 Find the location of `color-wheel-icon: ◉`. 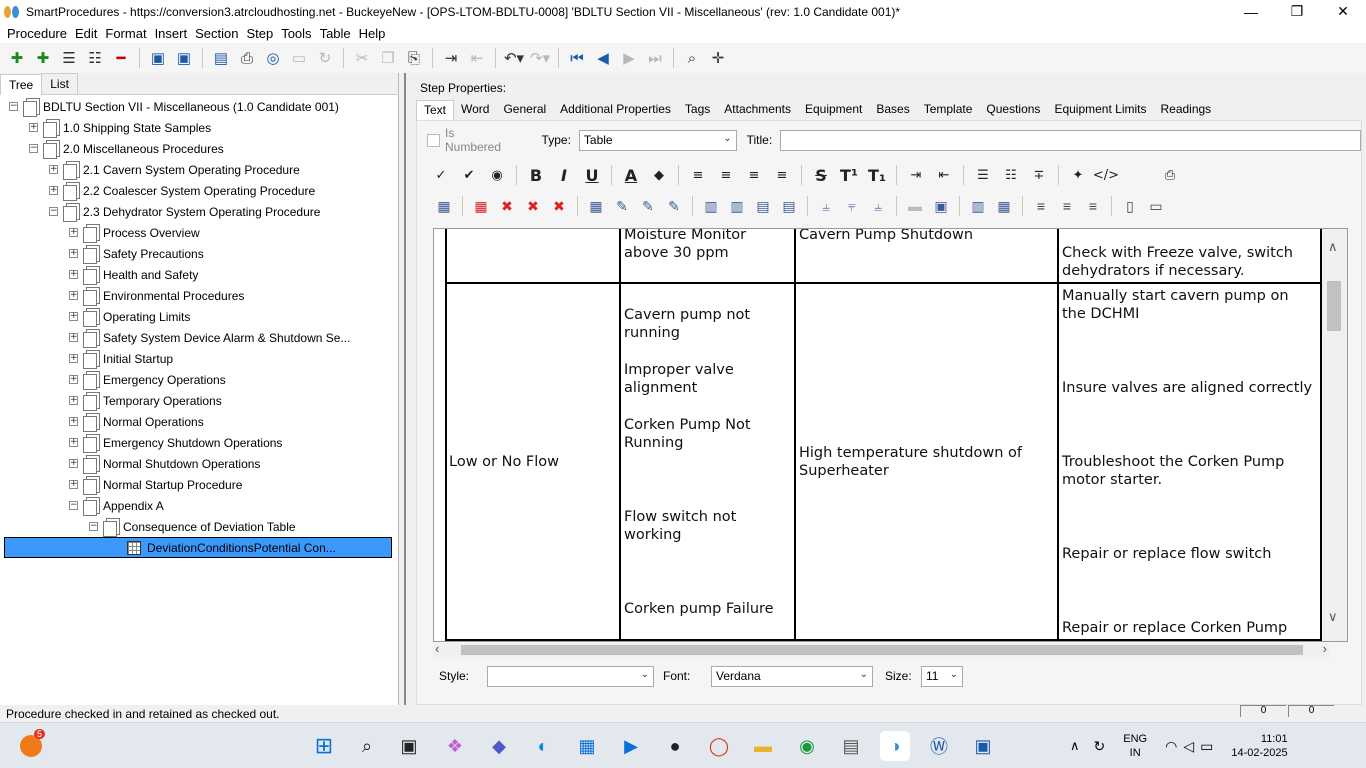

color-wheel-icon: ◉ is located at coordinates (497, 175).